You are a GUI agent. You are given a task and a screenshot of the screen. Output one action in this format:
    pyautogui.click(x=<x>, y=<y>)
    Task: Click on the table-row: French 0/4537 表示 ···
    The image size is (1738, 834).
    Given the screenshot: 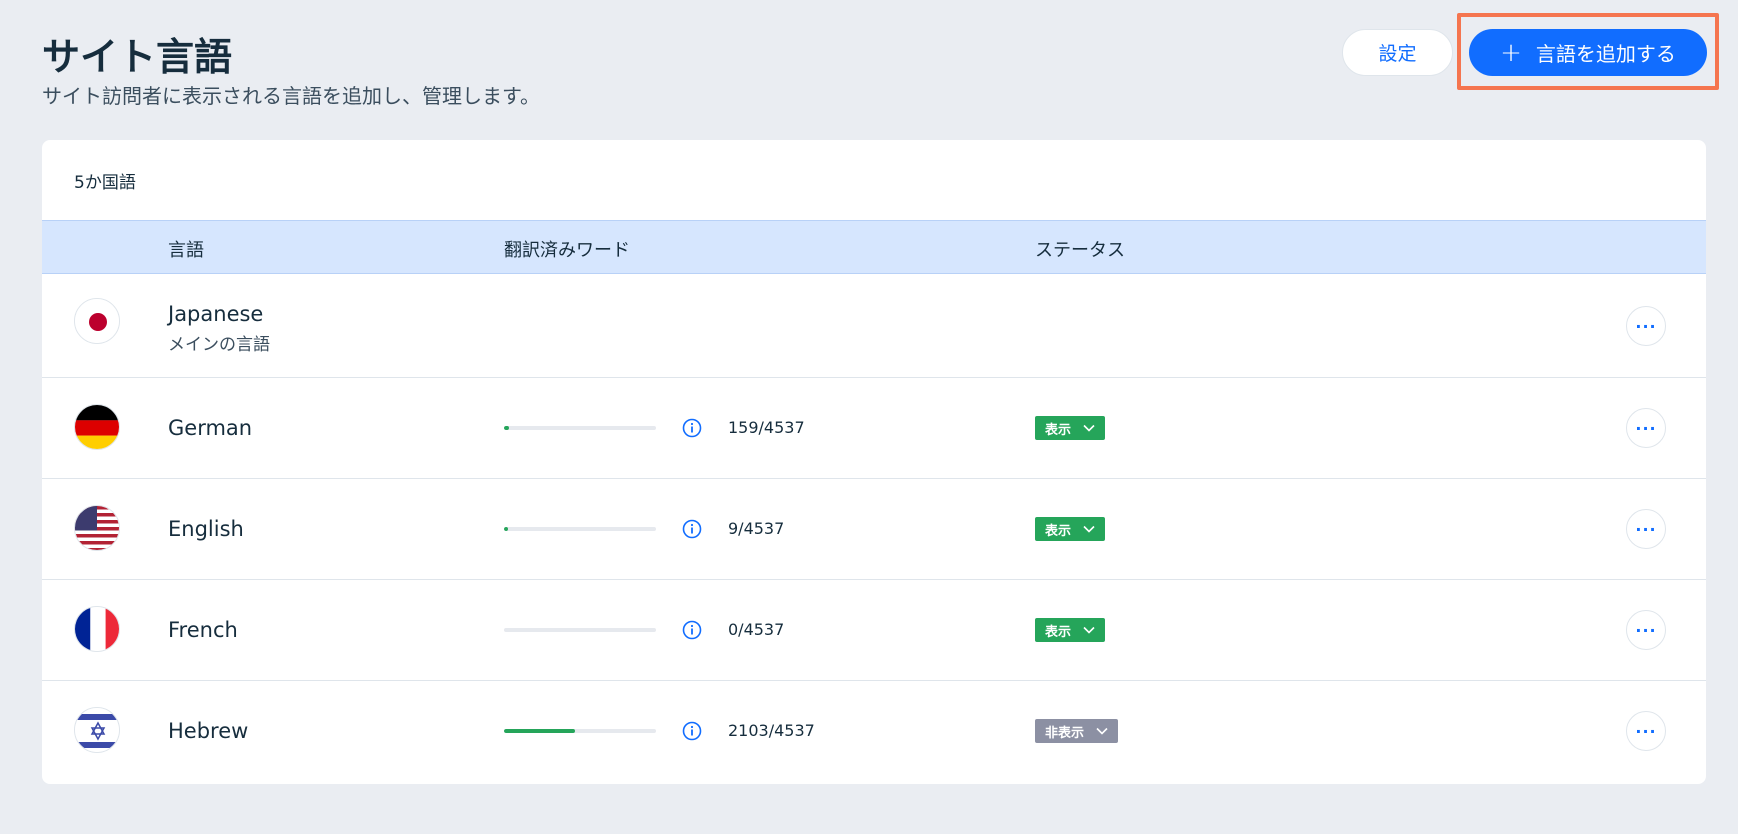 What is the action you would take?
    pyautogui.click(x=874, y=630)
    